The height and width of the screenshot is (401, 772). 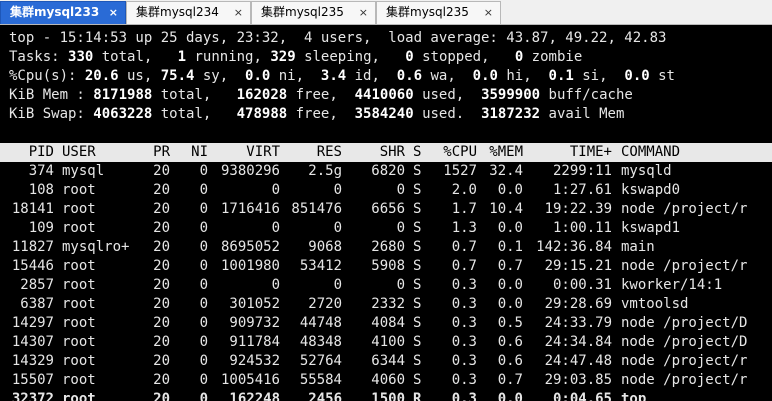 I want to click on mem-buff-label: buff/cache, so click(x=586, y=95).